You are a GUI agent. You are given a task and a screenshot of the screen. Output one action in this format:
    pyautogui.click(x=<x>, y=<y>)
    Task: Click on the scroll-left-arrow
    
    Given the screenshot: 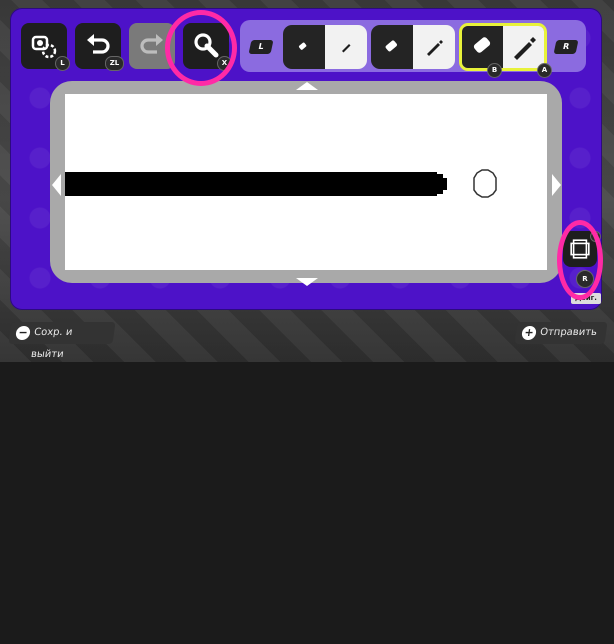 What is the action you would take?
    pyautogui.click(x=56, y=185)
    